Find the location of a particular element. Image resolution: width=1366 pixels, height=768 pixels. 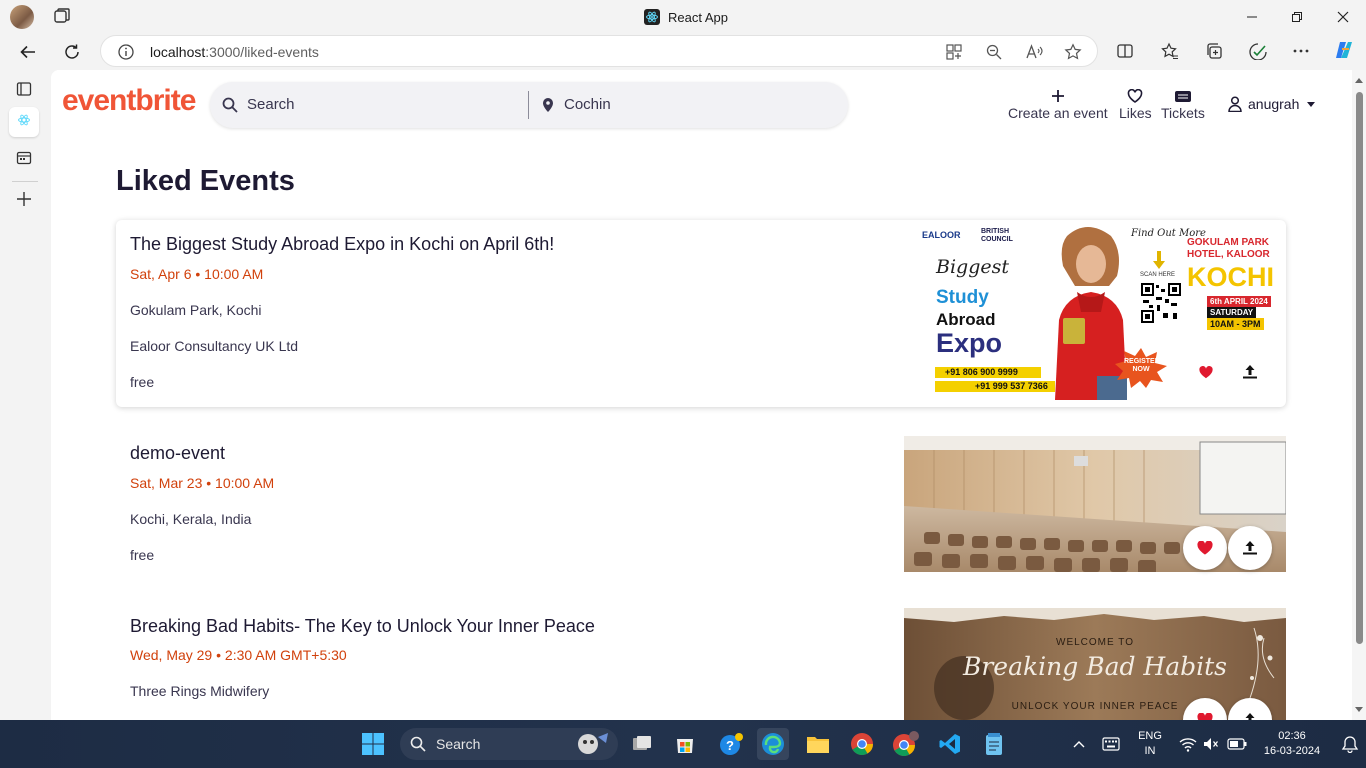

event-location: Kochi, Kerala, India is located at coordinates (191, 519).